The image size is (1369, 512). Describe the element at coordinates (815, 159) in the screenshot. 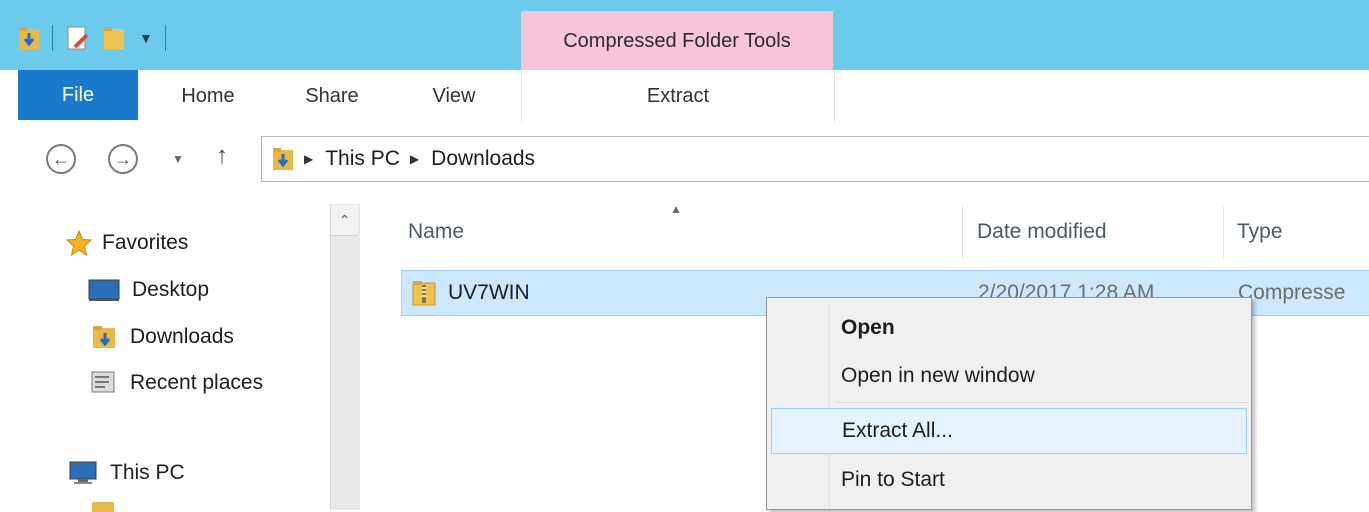

I see `address-bar: ▶ This PC ▶ Downloads` at that location.